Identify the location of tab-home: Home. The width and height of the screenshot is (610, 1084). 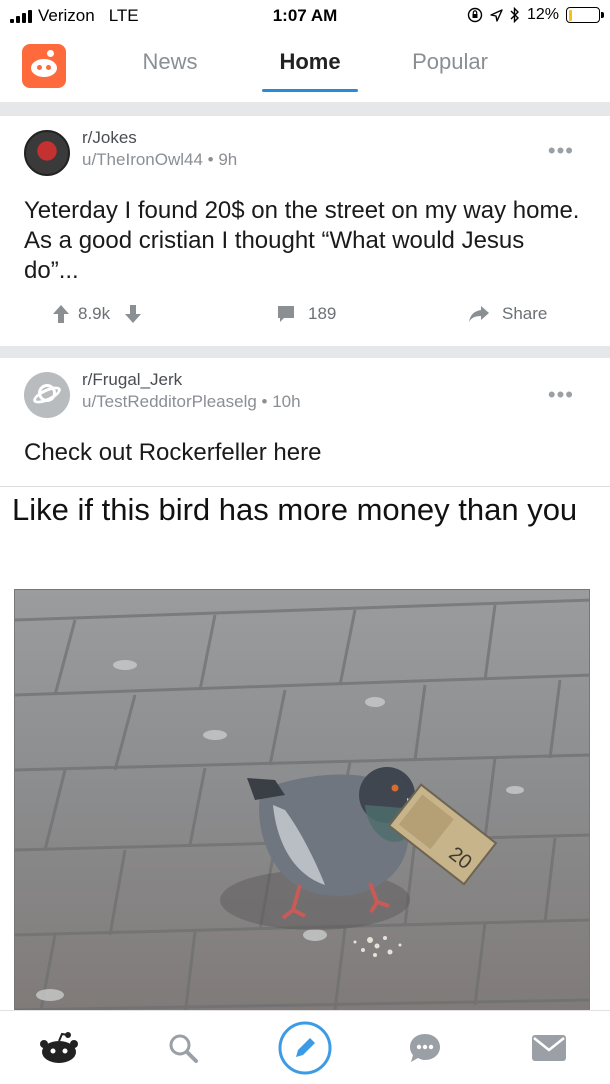
(310, 65).